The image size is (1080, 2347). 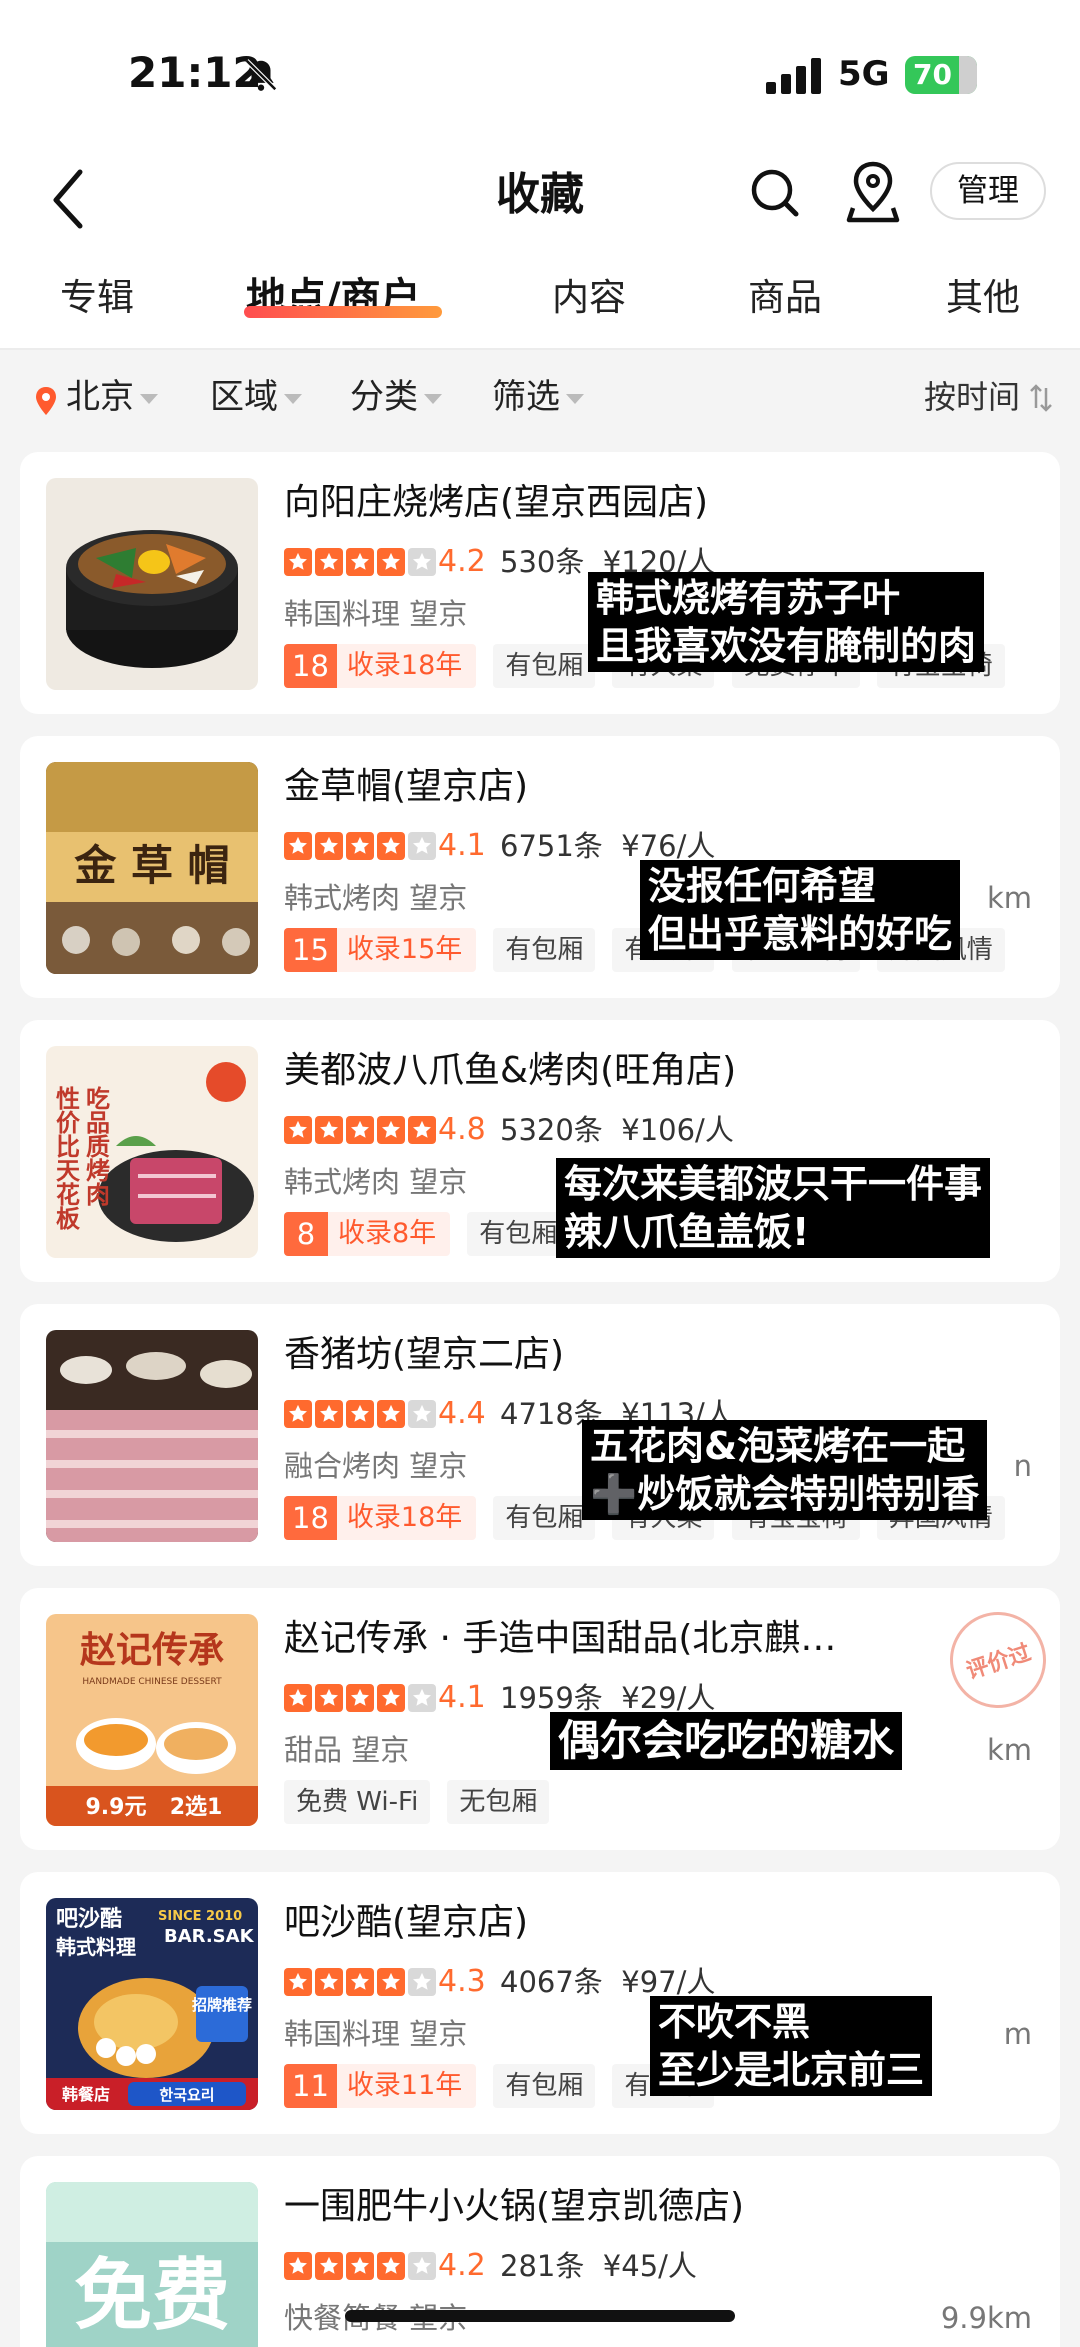 What do you see at coordinates (462, 2265) in the screenshot?
I see `rating-score: 4.2` at bounding box center [462, 2265].